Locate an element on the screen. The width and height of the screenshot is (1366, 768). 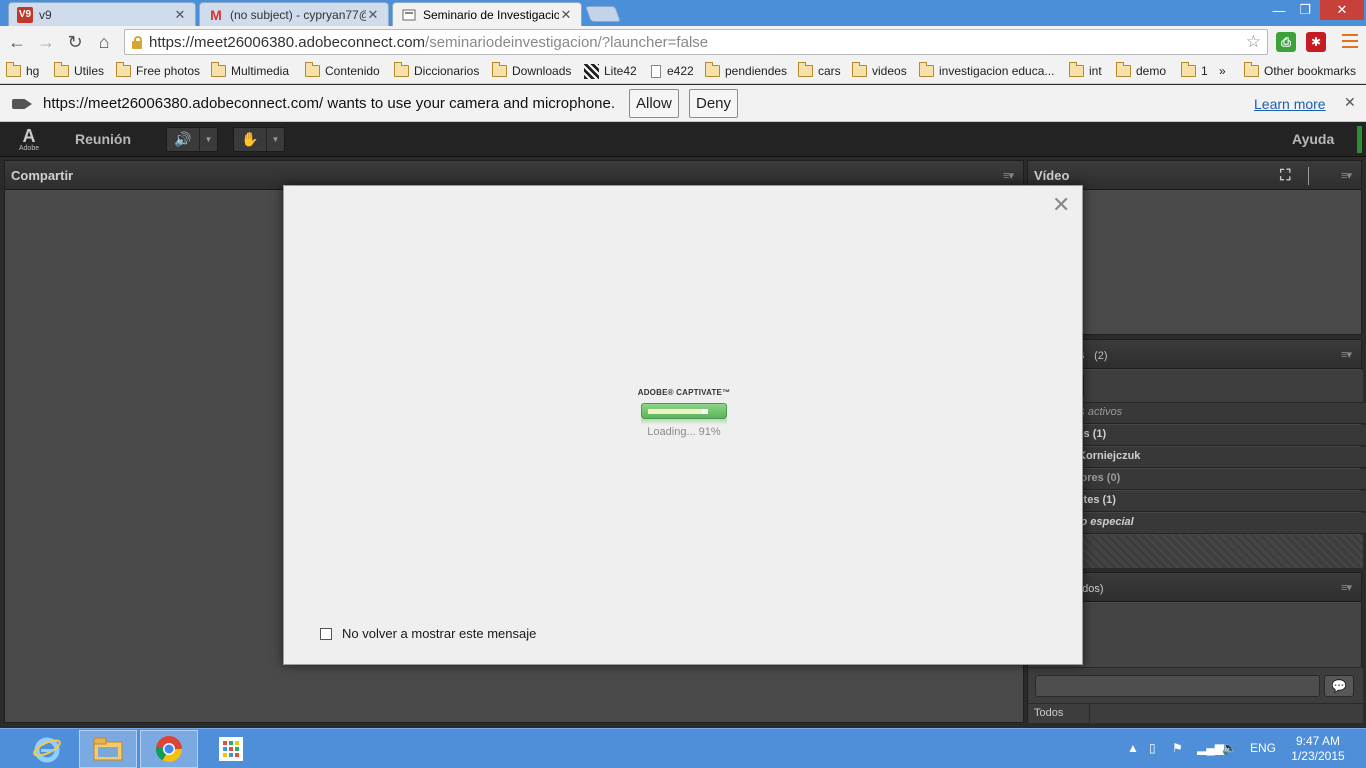
bookmark-item: pendiendes is located at coordinates (746, 71).